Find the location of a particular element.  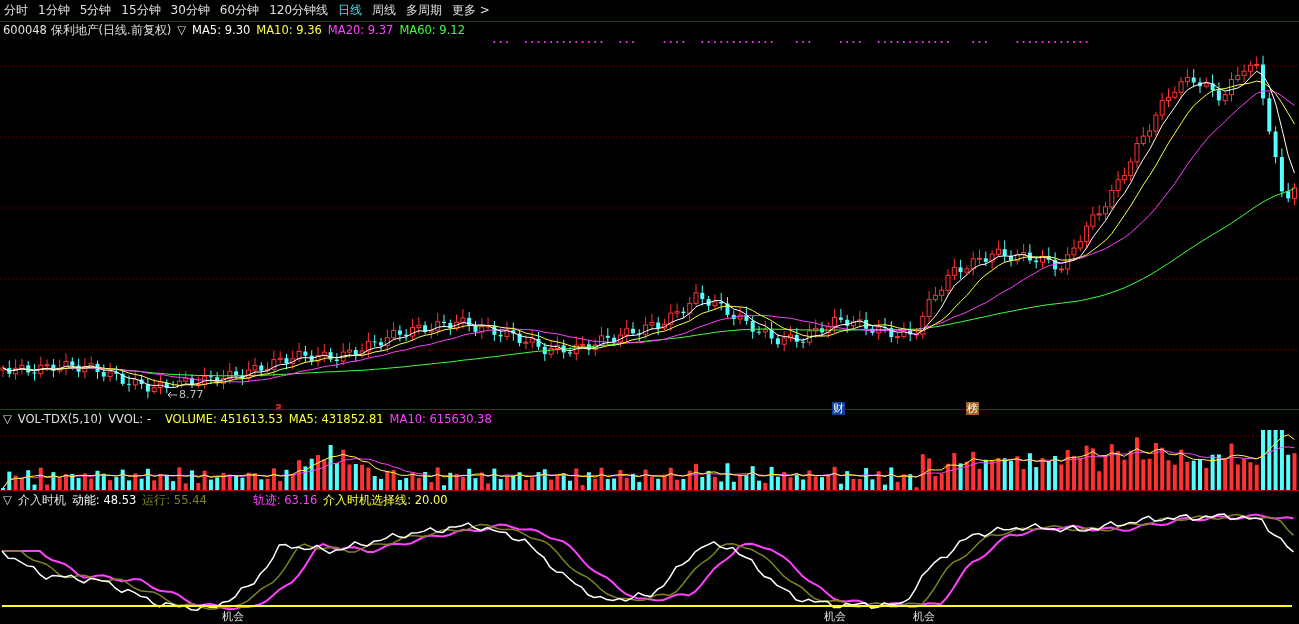

legend-value: MA5: 431852.81 is located at coordinates (336, 419).